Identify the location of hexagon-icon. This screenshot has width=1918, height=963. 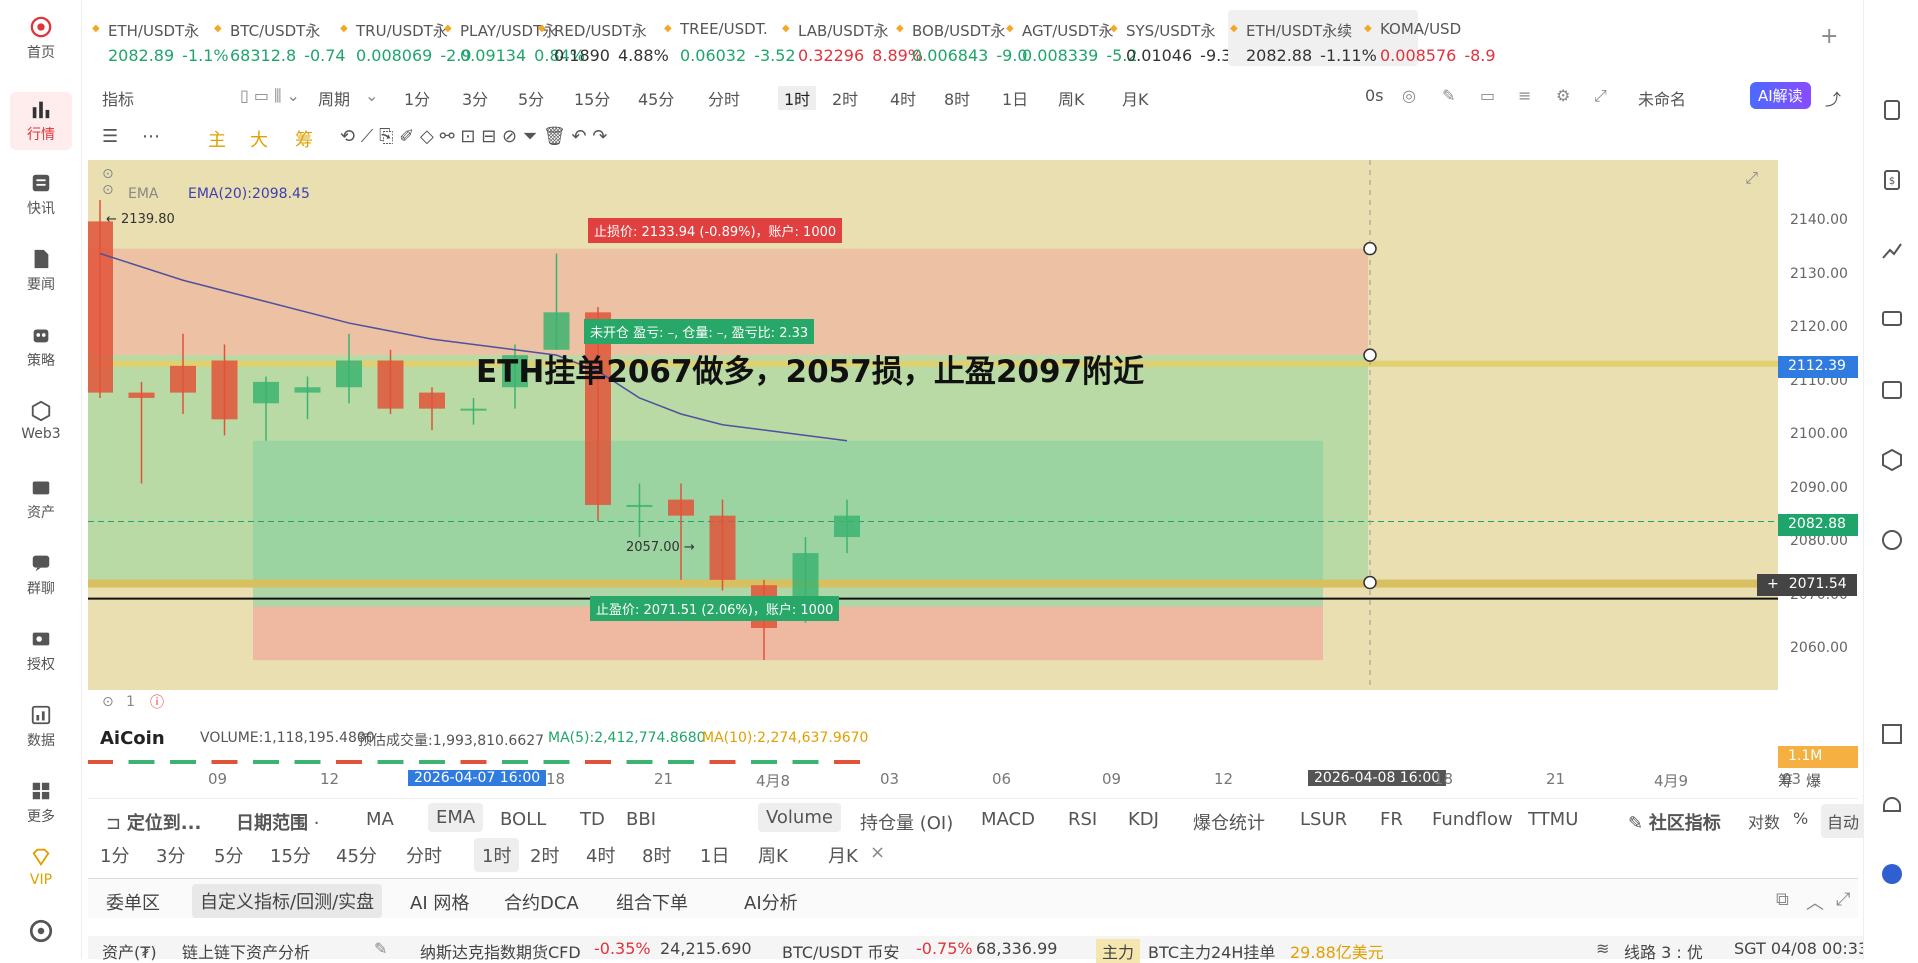
(1892, 460).